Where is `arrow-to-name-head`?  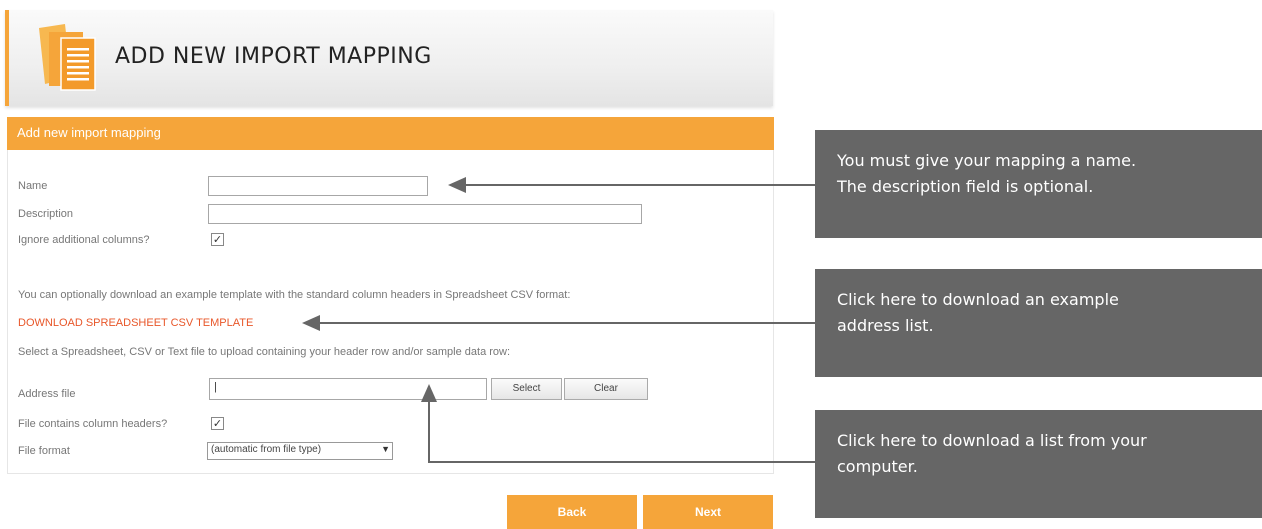 arrow-to-name-head is located at coordinates (457, 185).